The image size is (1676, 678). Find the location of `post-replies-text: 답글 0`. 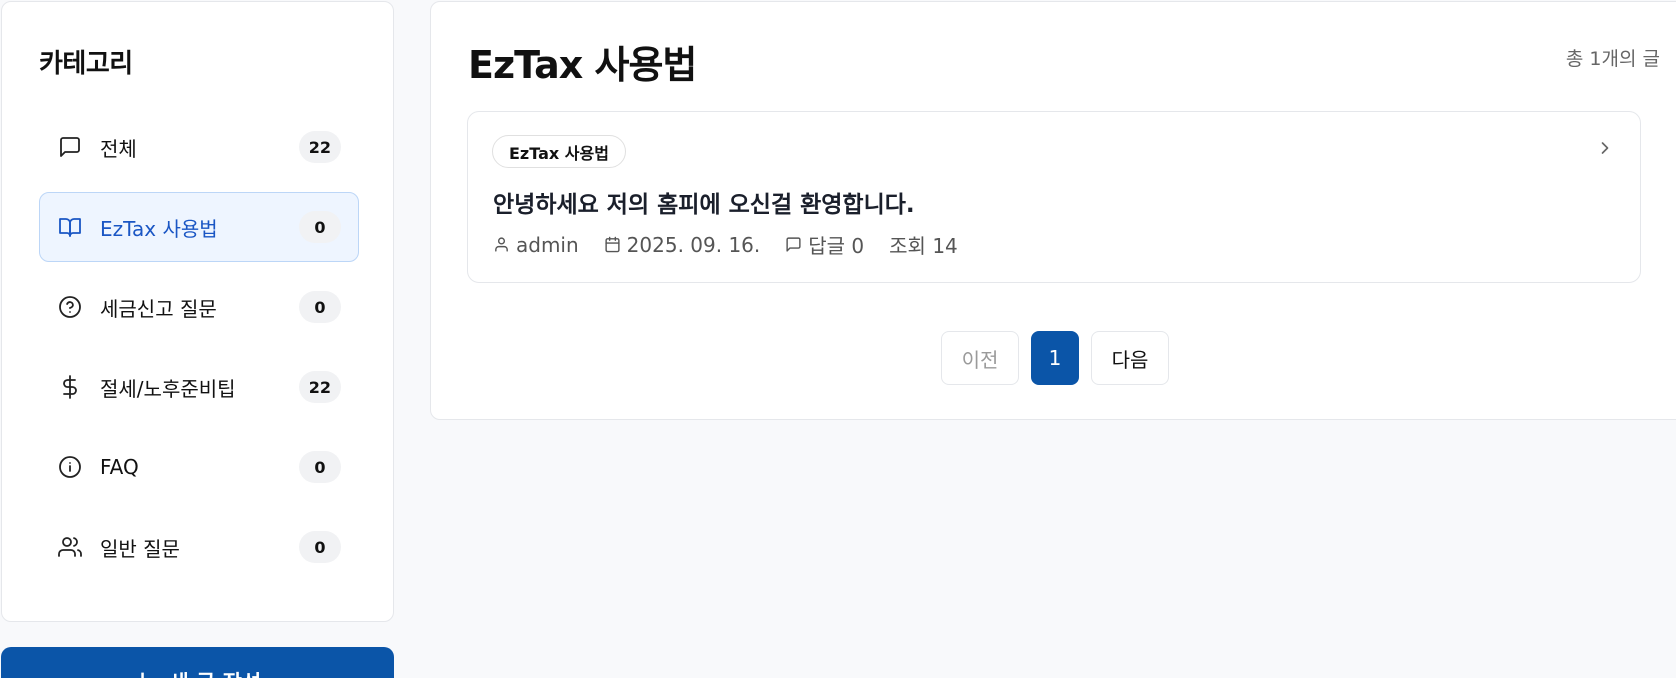

post-replies-text: 답글 0 is located at coordinates (836, 246).